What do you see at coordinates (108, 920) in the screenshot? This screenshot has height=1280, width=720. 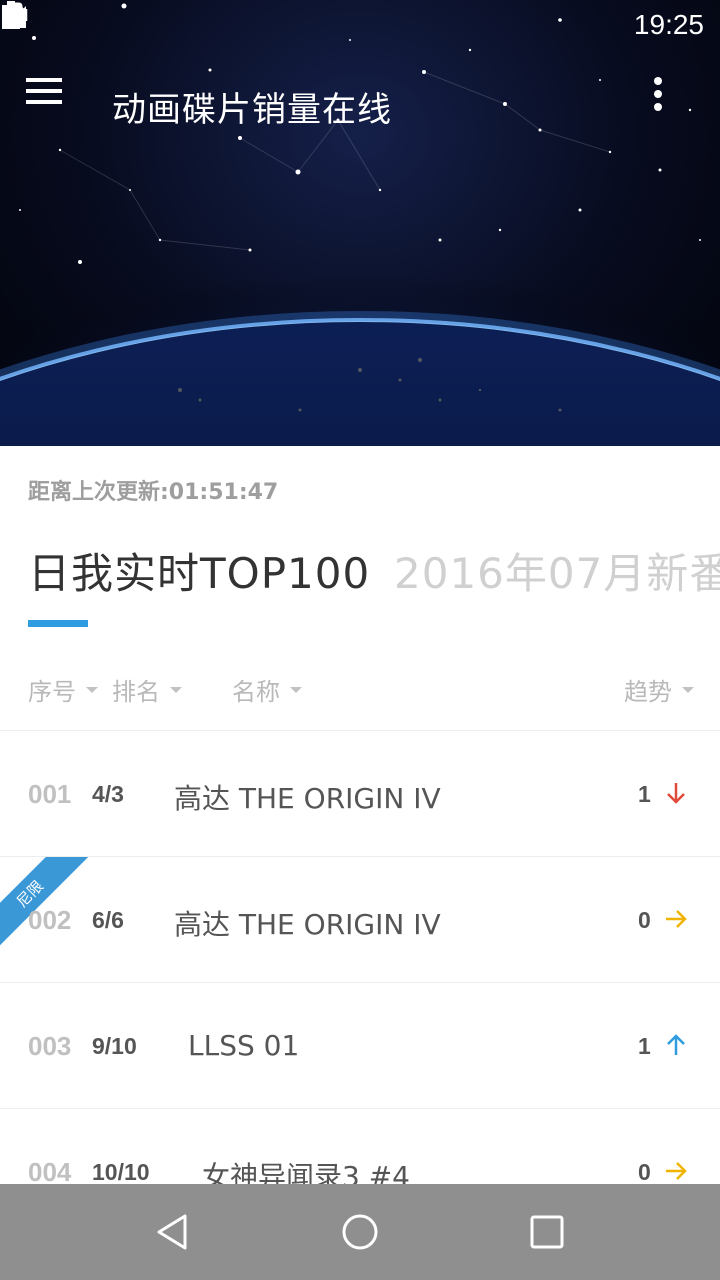 I see `row-rank: 6/6` at bounding box center [108, 920].